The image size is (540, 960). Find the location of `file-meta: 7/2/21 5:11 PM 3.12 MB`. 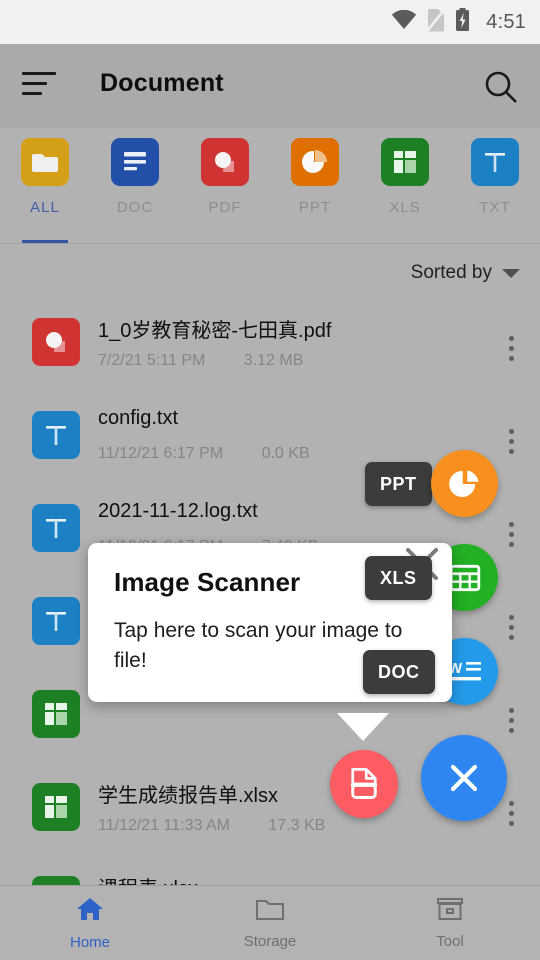

file-meta: 7/2/21 5:11 PM 3.12 MB is located at coordinates (200, 361).